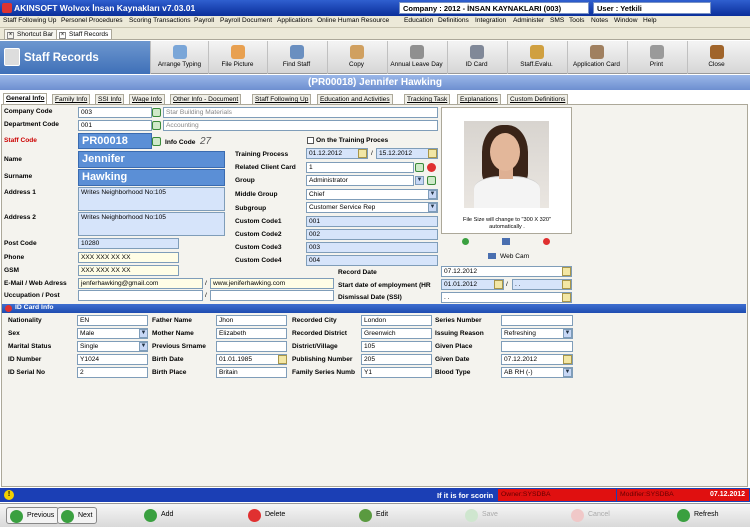 The width and height of the screenshot is (750, 527). I want to click on webcam-icon, so click(492, 256).